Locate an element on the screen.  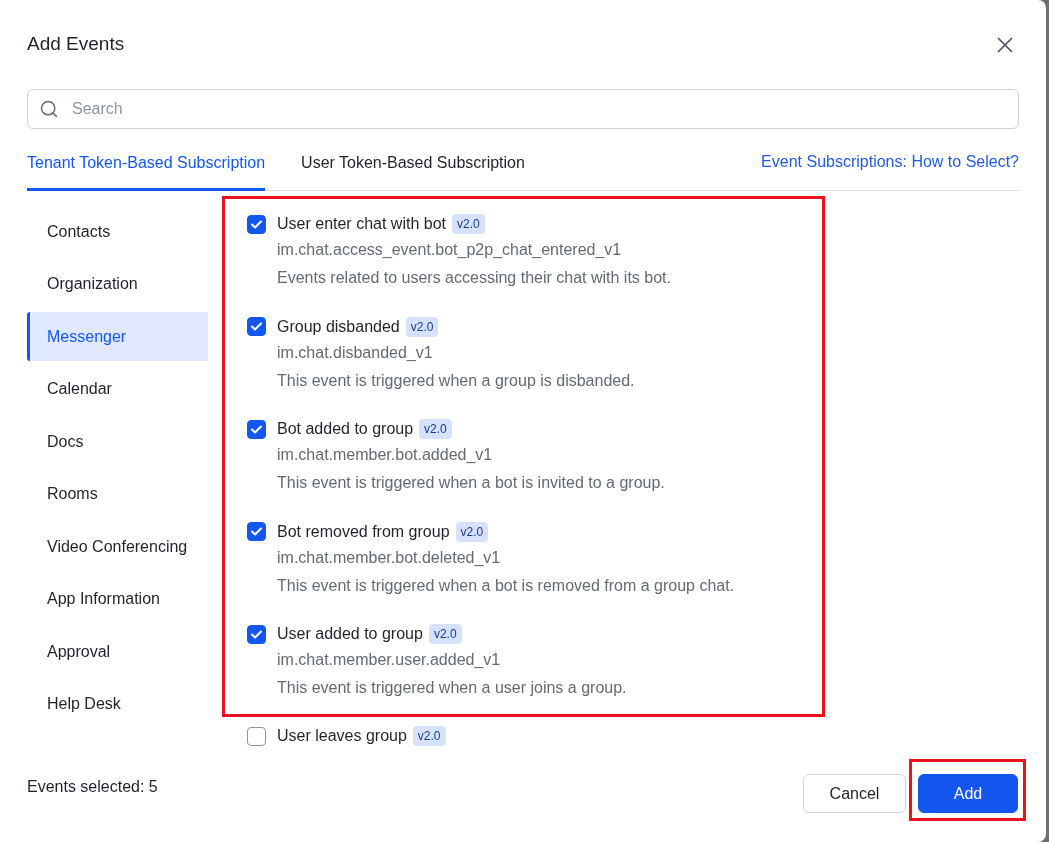
help-link: Event Subscriptions: How to Select? is located at coordinates (890, 170).